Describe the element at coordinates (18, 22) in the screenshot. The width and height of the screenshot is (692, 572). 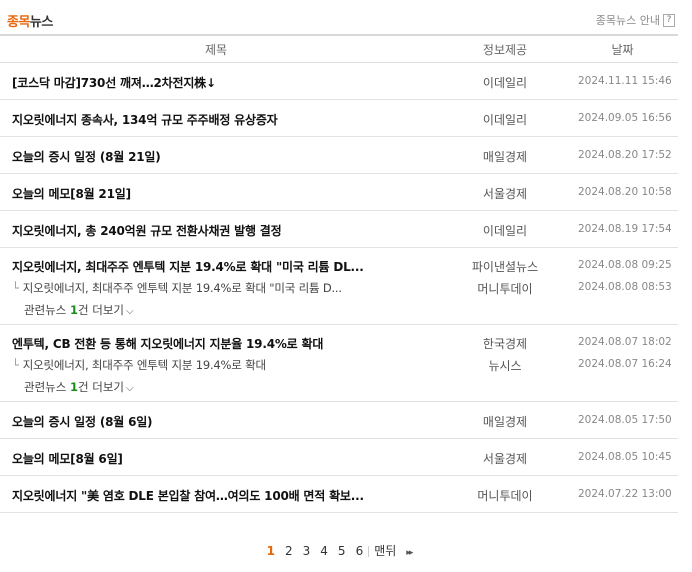
I see `panel-title-accent: 종목` at that location.